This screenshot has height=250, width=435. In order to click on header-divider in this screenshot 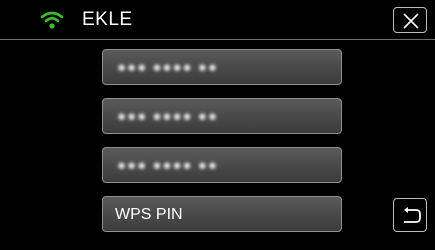, I will do `click(217, 39)`.